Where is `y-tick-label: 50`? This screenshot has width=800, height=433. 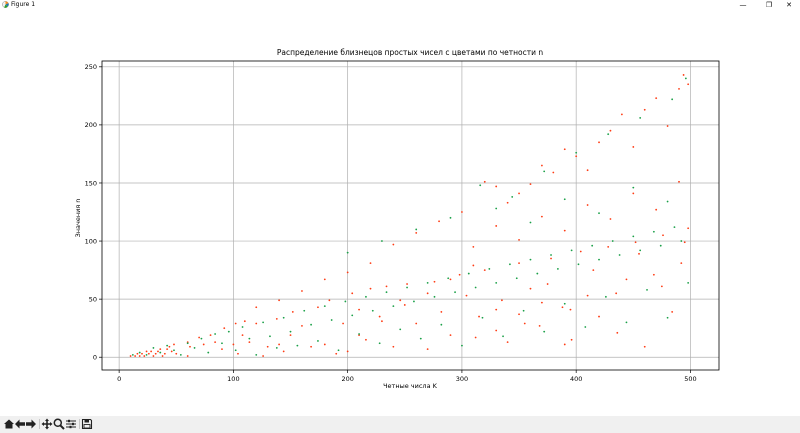 y-tick-label: 50 is located at coordinates (93, 299).